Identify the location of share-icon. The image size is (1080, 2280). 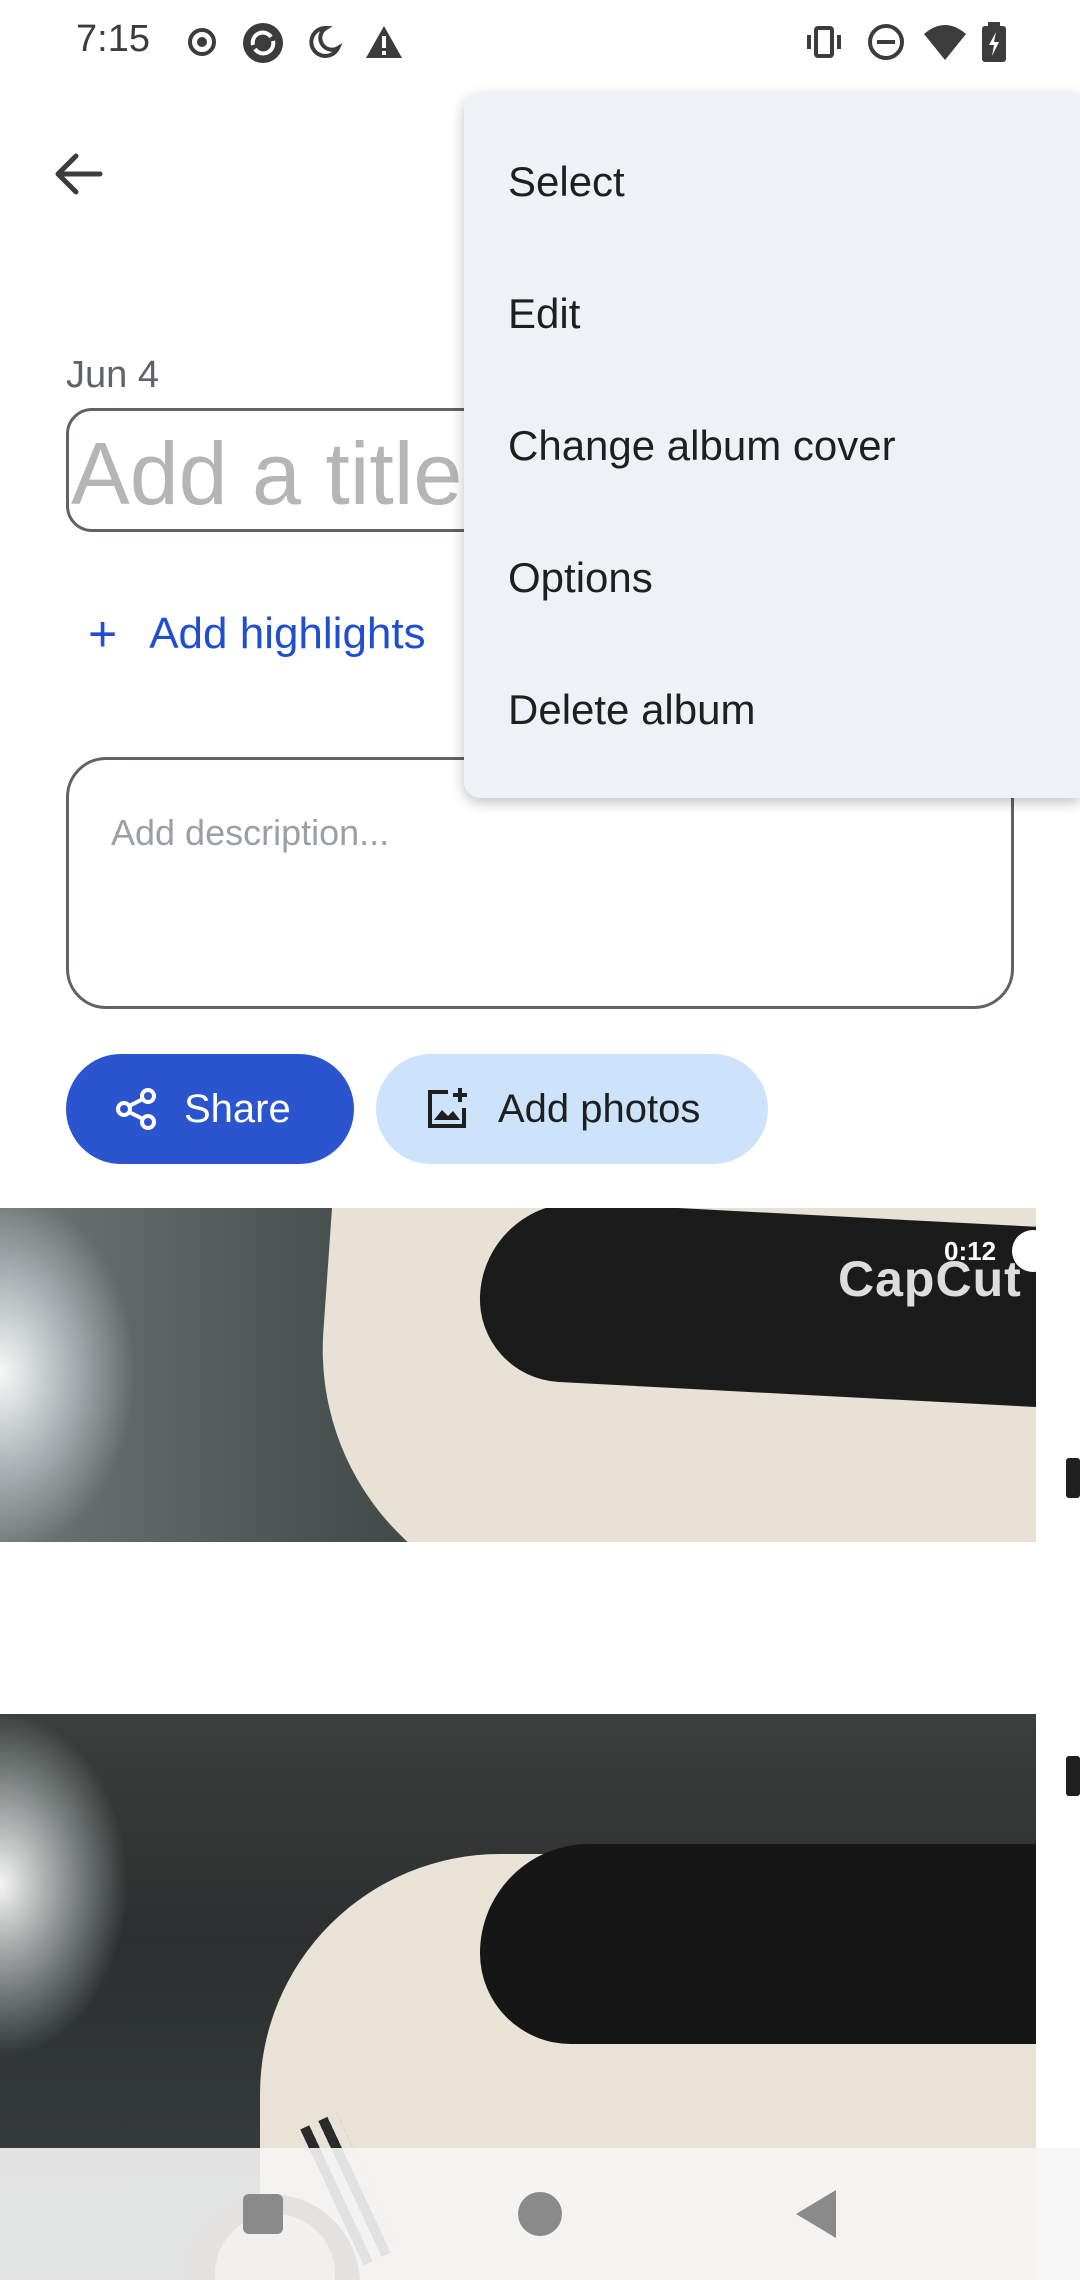
(136, 1109).